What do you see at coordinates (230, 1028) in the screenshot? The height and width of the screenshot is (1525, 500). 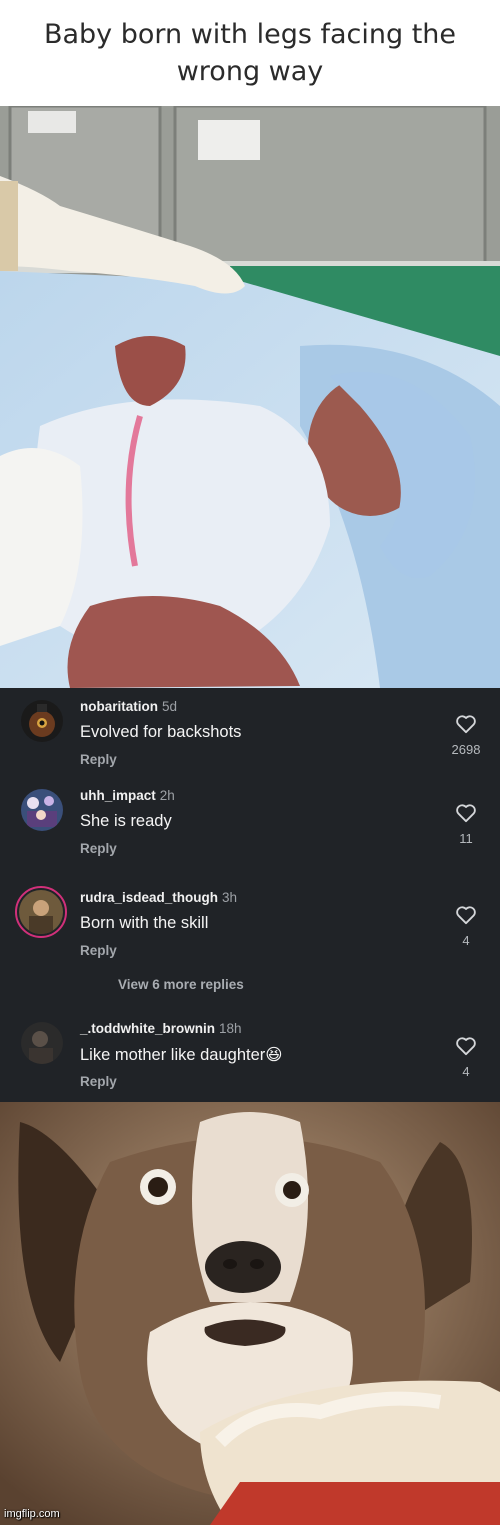 I see `comment-time: 18h` at bounding box center [230, 1028].